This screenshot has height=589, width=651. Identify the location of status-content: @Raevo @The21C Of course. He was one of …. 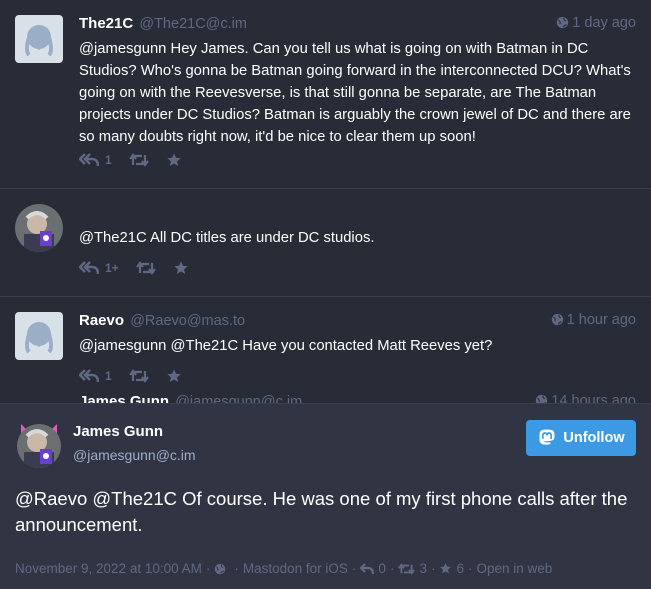
(321, 511).